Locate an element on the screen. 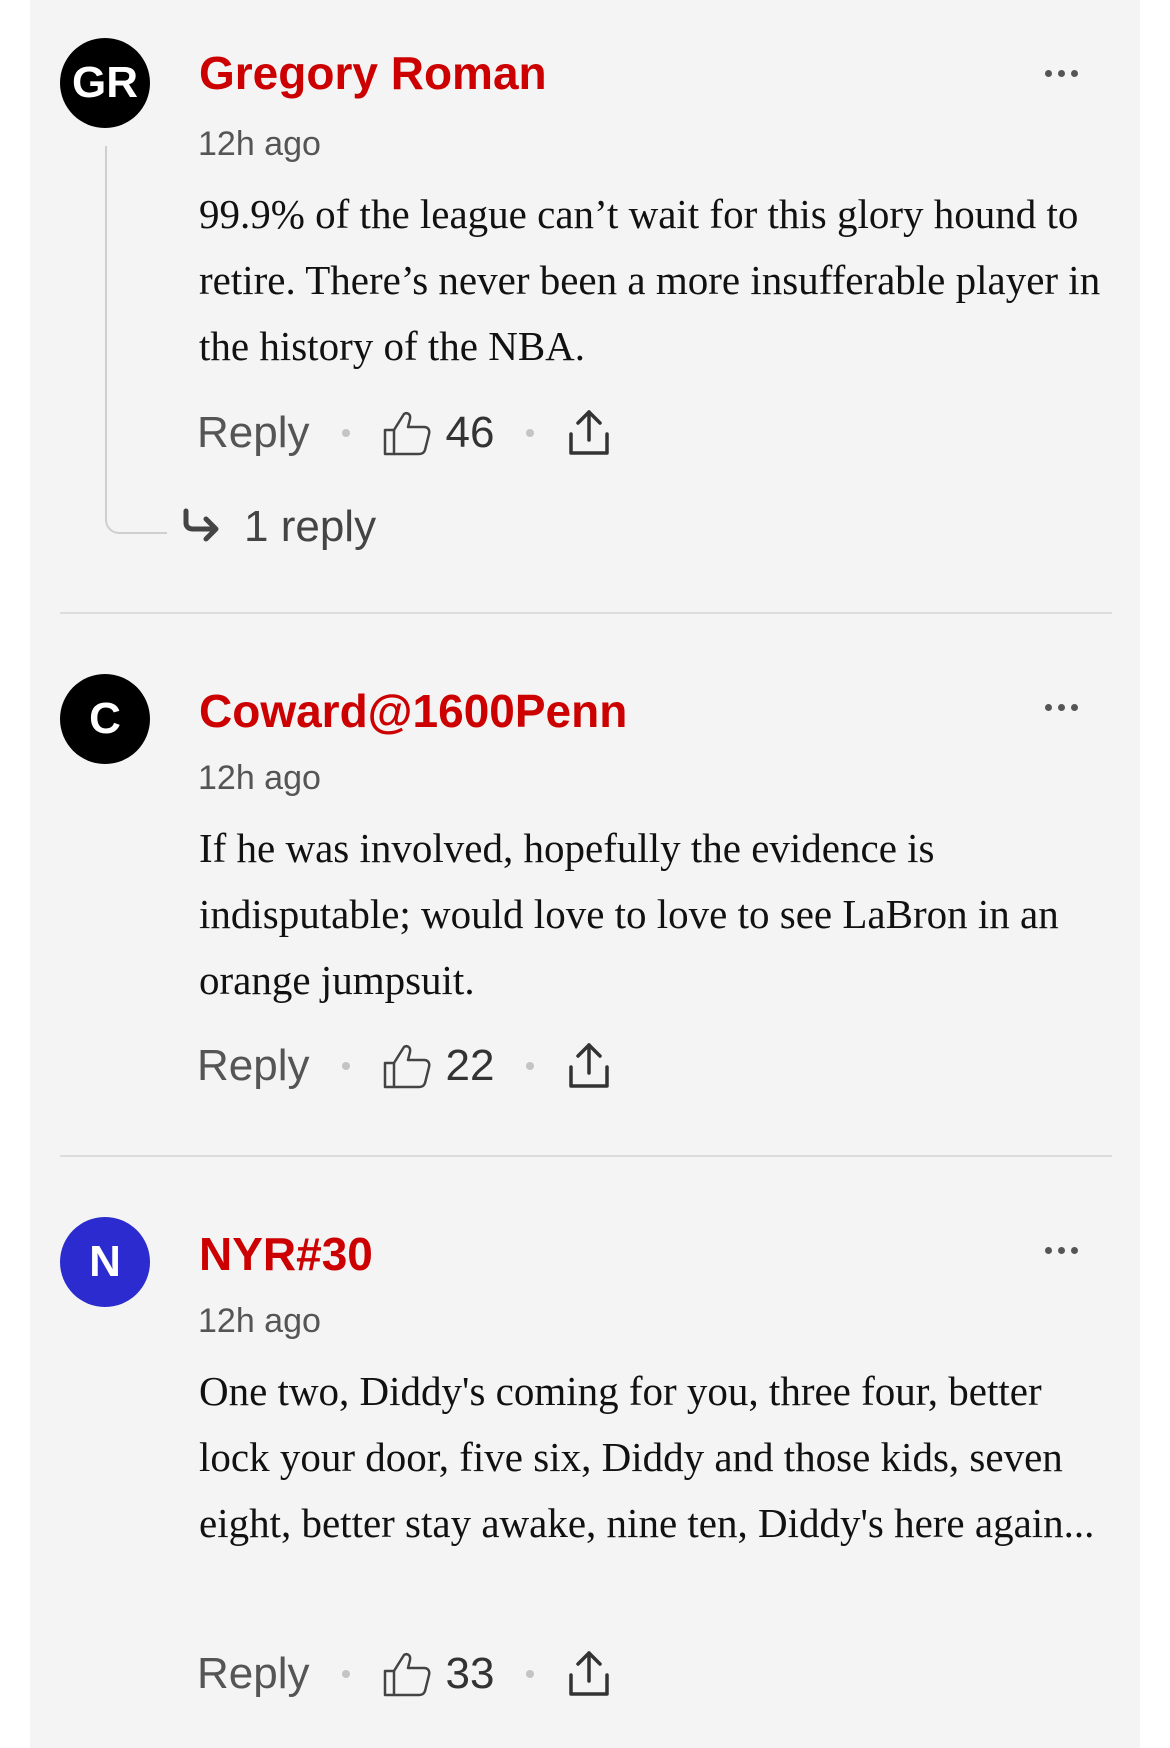 The image size is (1170, 1748). avatar-initials: C is located at coordinates (105, 718).